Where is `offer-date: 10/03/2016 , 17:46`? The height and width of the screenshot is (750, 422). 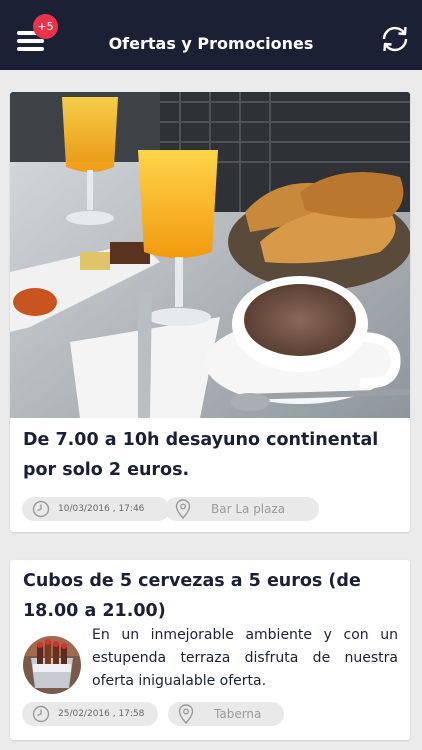
offer-date: 10/03/2016 , 17:46 is located at coordinates (101, 509).